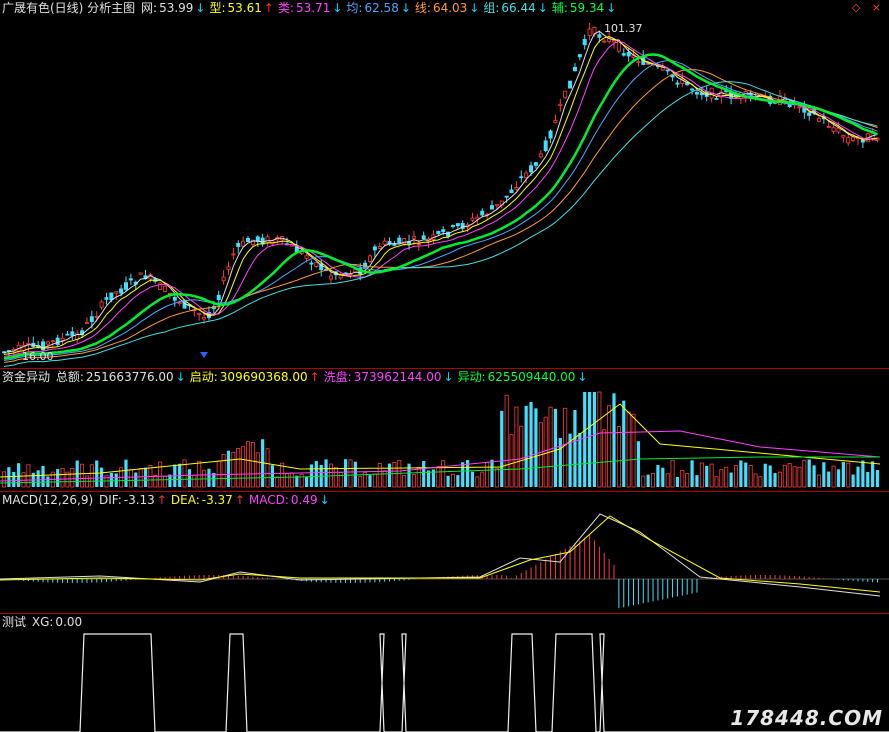  What do you see at coordinates (623, 28) in the screenshot?
I see `high-price-label: 101.37` at bounding box center [623, 28].